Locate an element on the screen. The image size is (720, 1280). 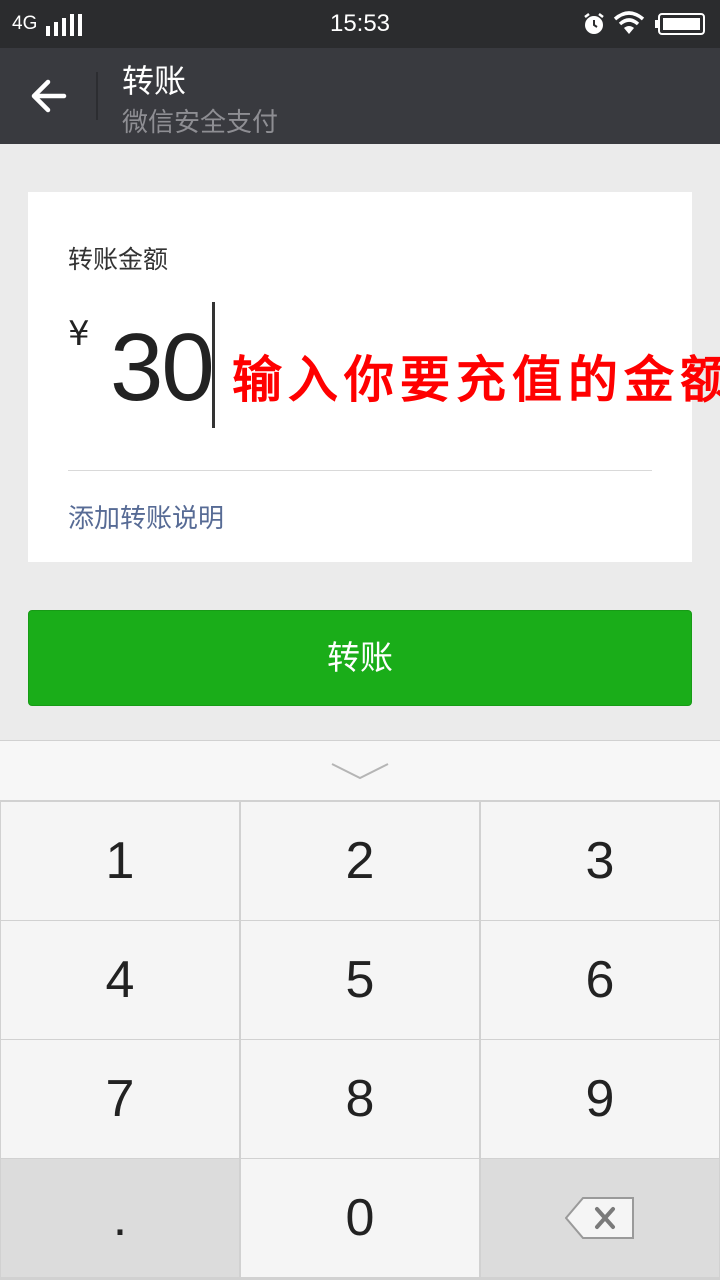
page-title: 转账 is located at coordinates (154, 81).